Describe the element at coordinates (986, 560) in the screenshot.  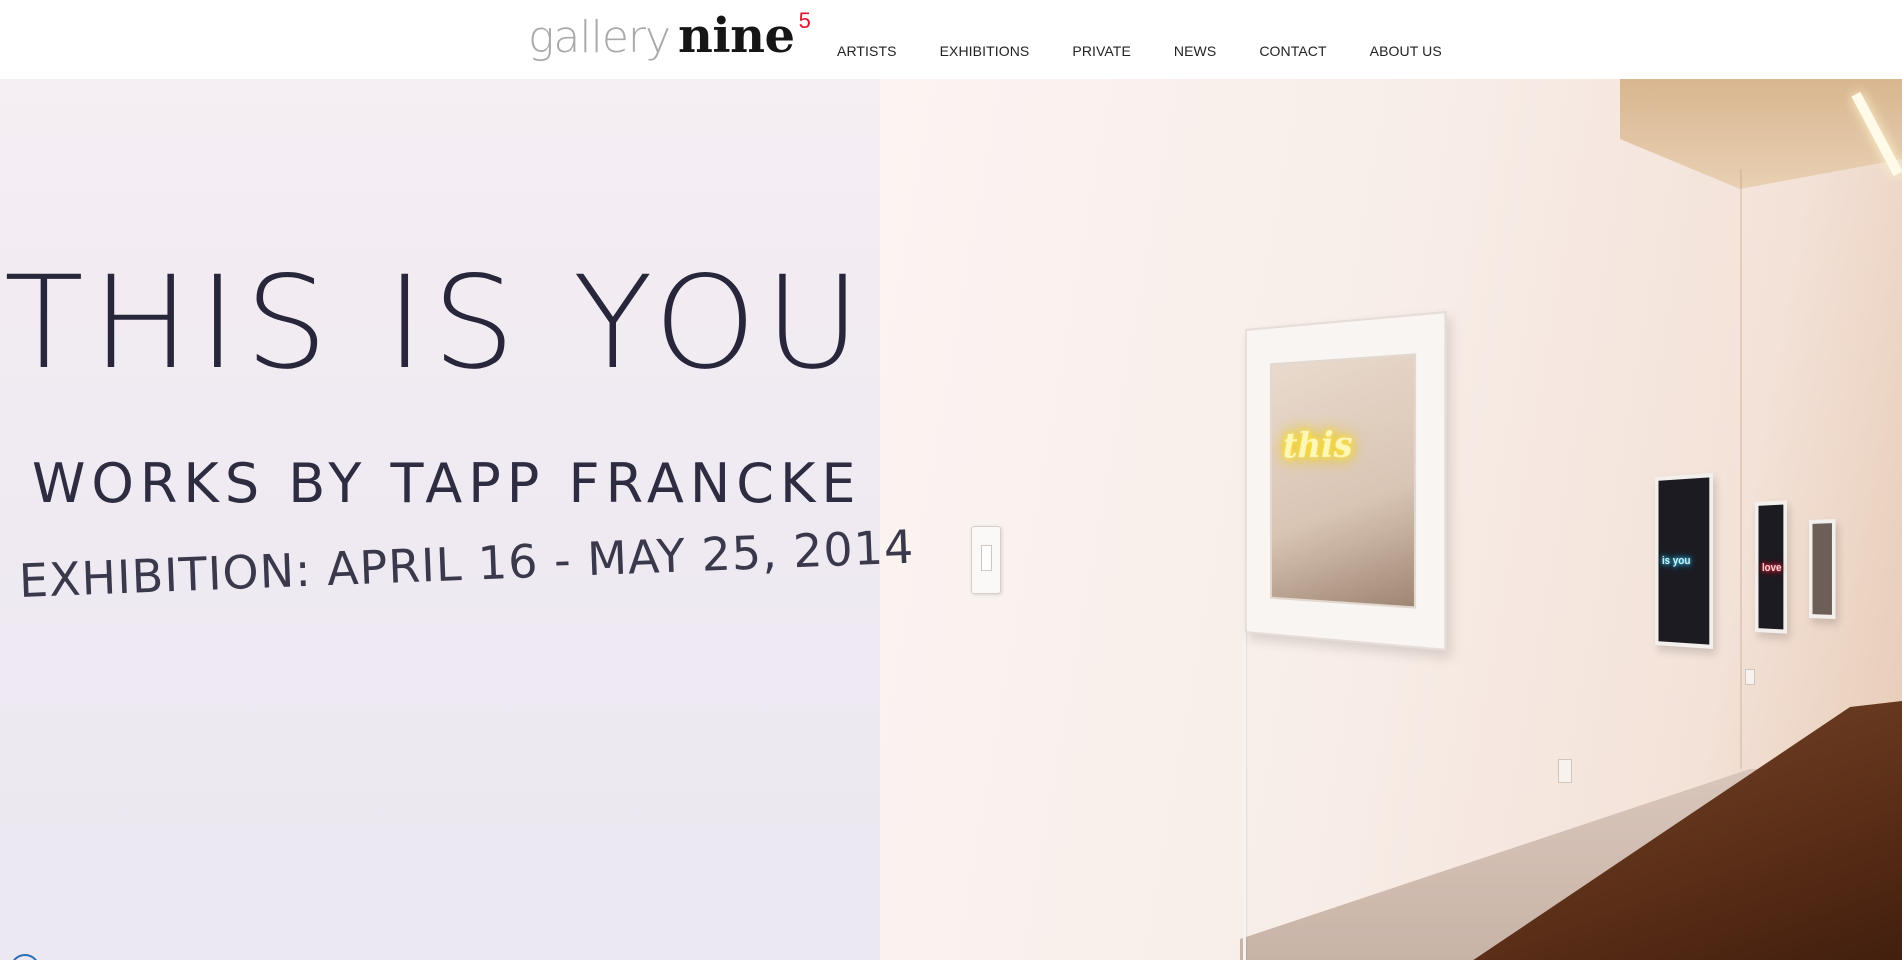
I see `light-switch` at that location.